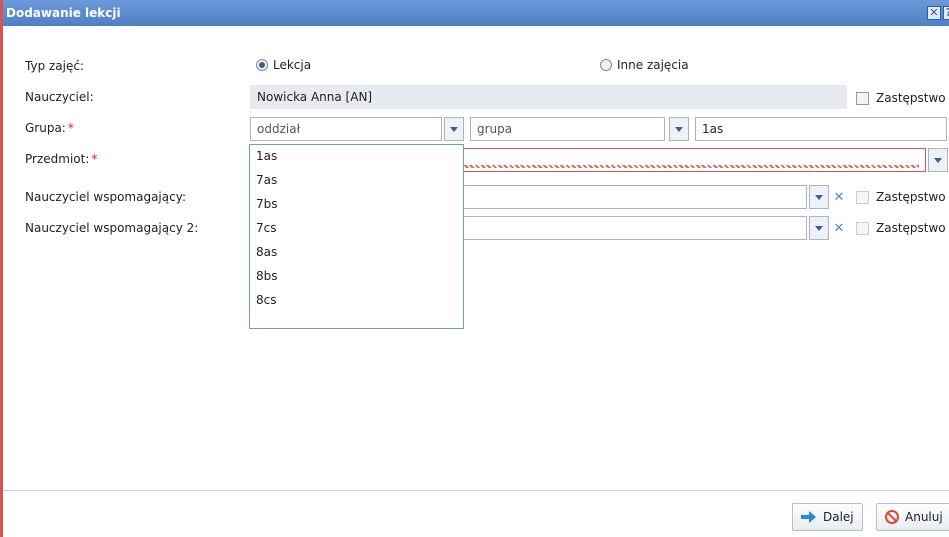 Image resolution: width=949 pixels, height=537 pixels. What do you see at coordinates (713, 129) in the screenshot?
I see `grupa-value: 1as` at bounding box center [713, 129].